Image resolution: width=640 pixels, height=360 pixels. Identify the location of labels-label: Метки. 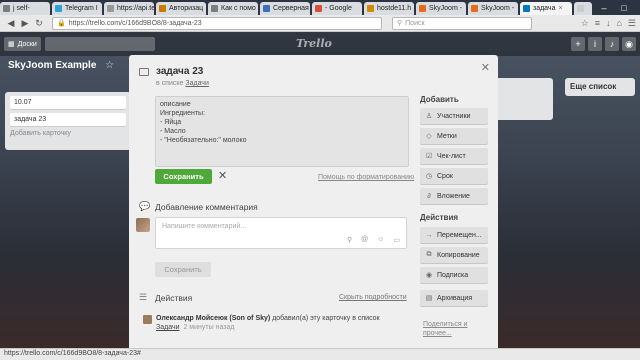
(447, 136).